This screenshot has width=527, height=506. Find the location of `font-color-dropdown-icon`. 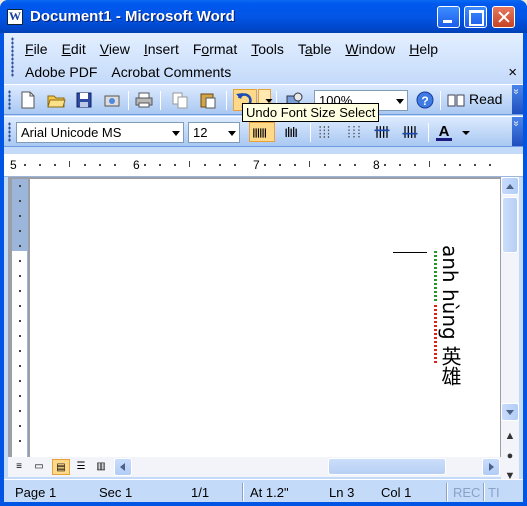

font-color-dropdown-icon is located at coordinates (463, 132).